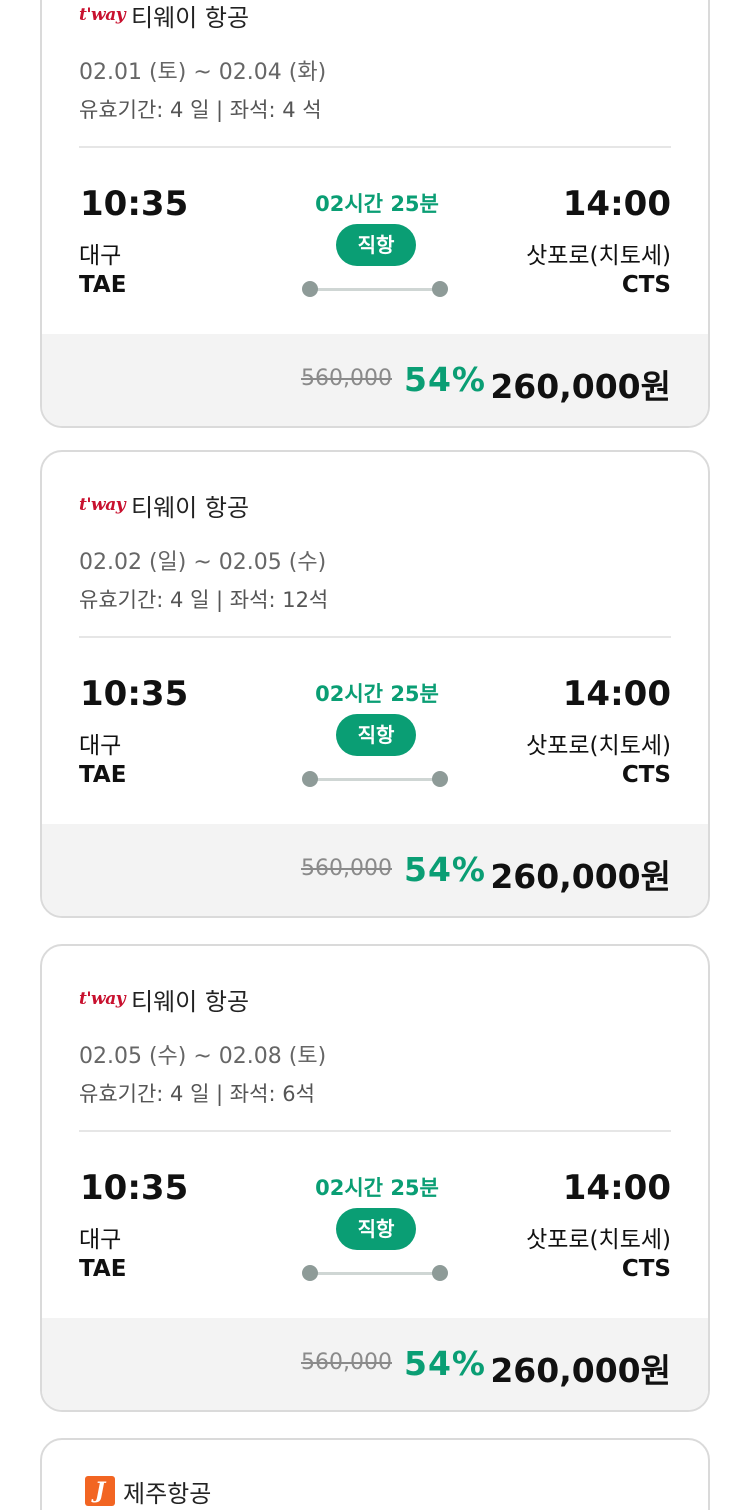  I want to click on travel-dates: 02.02 (일) ~ 02.05 (수), so click(203, 562).